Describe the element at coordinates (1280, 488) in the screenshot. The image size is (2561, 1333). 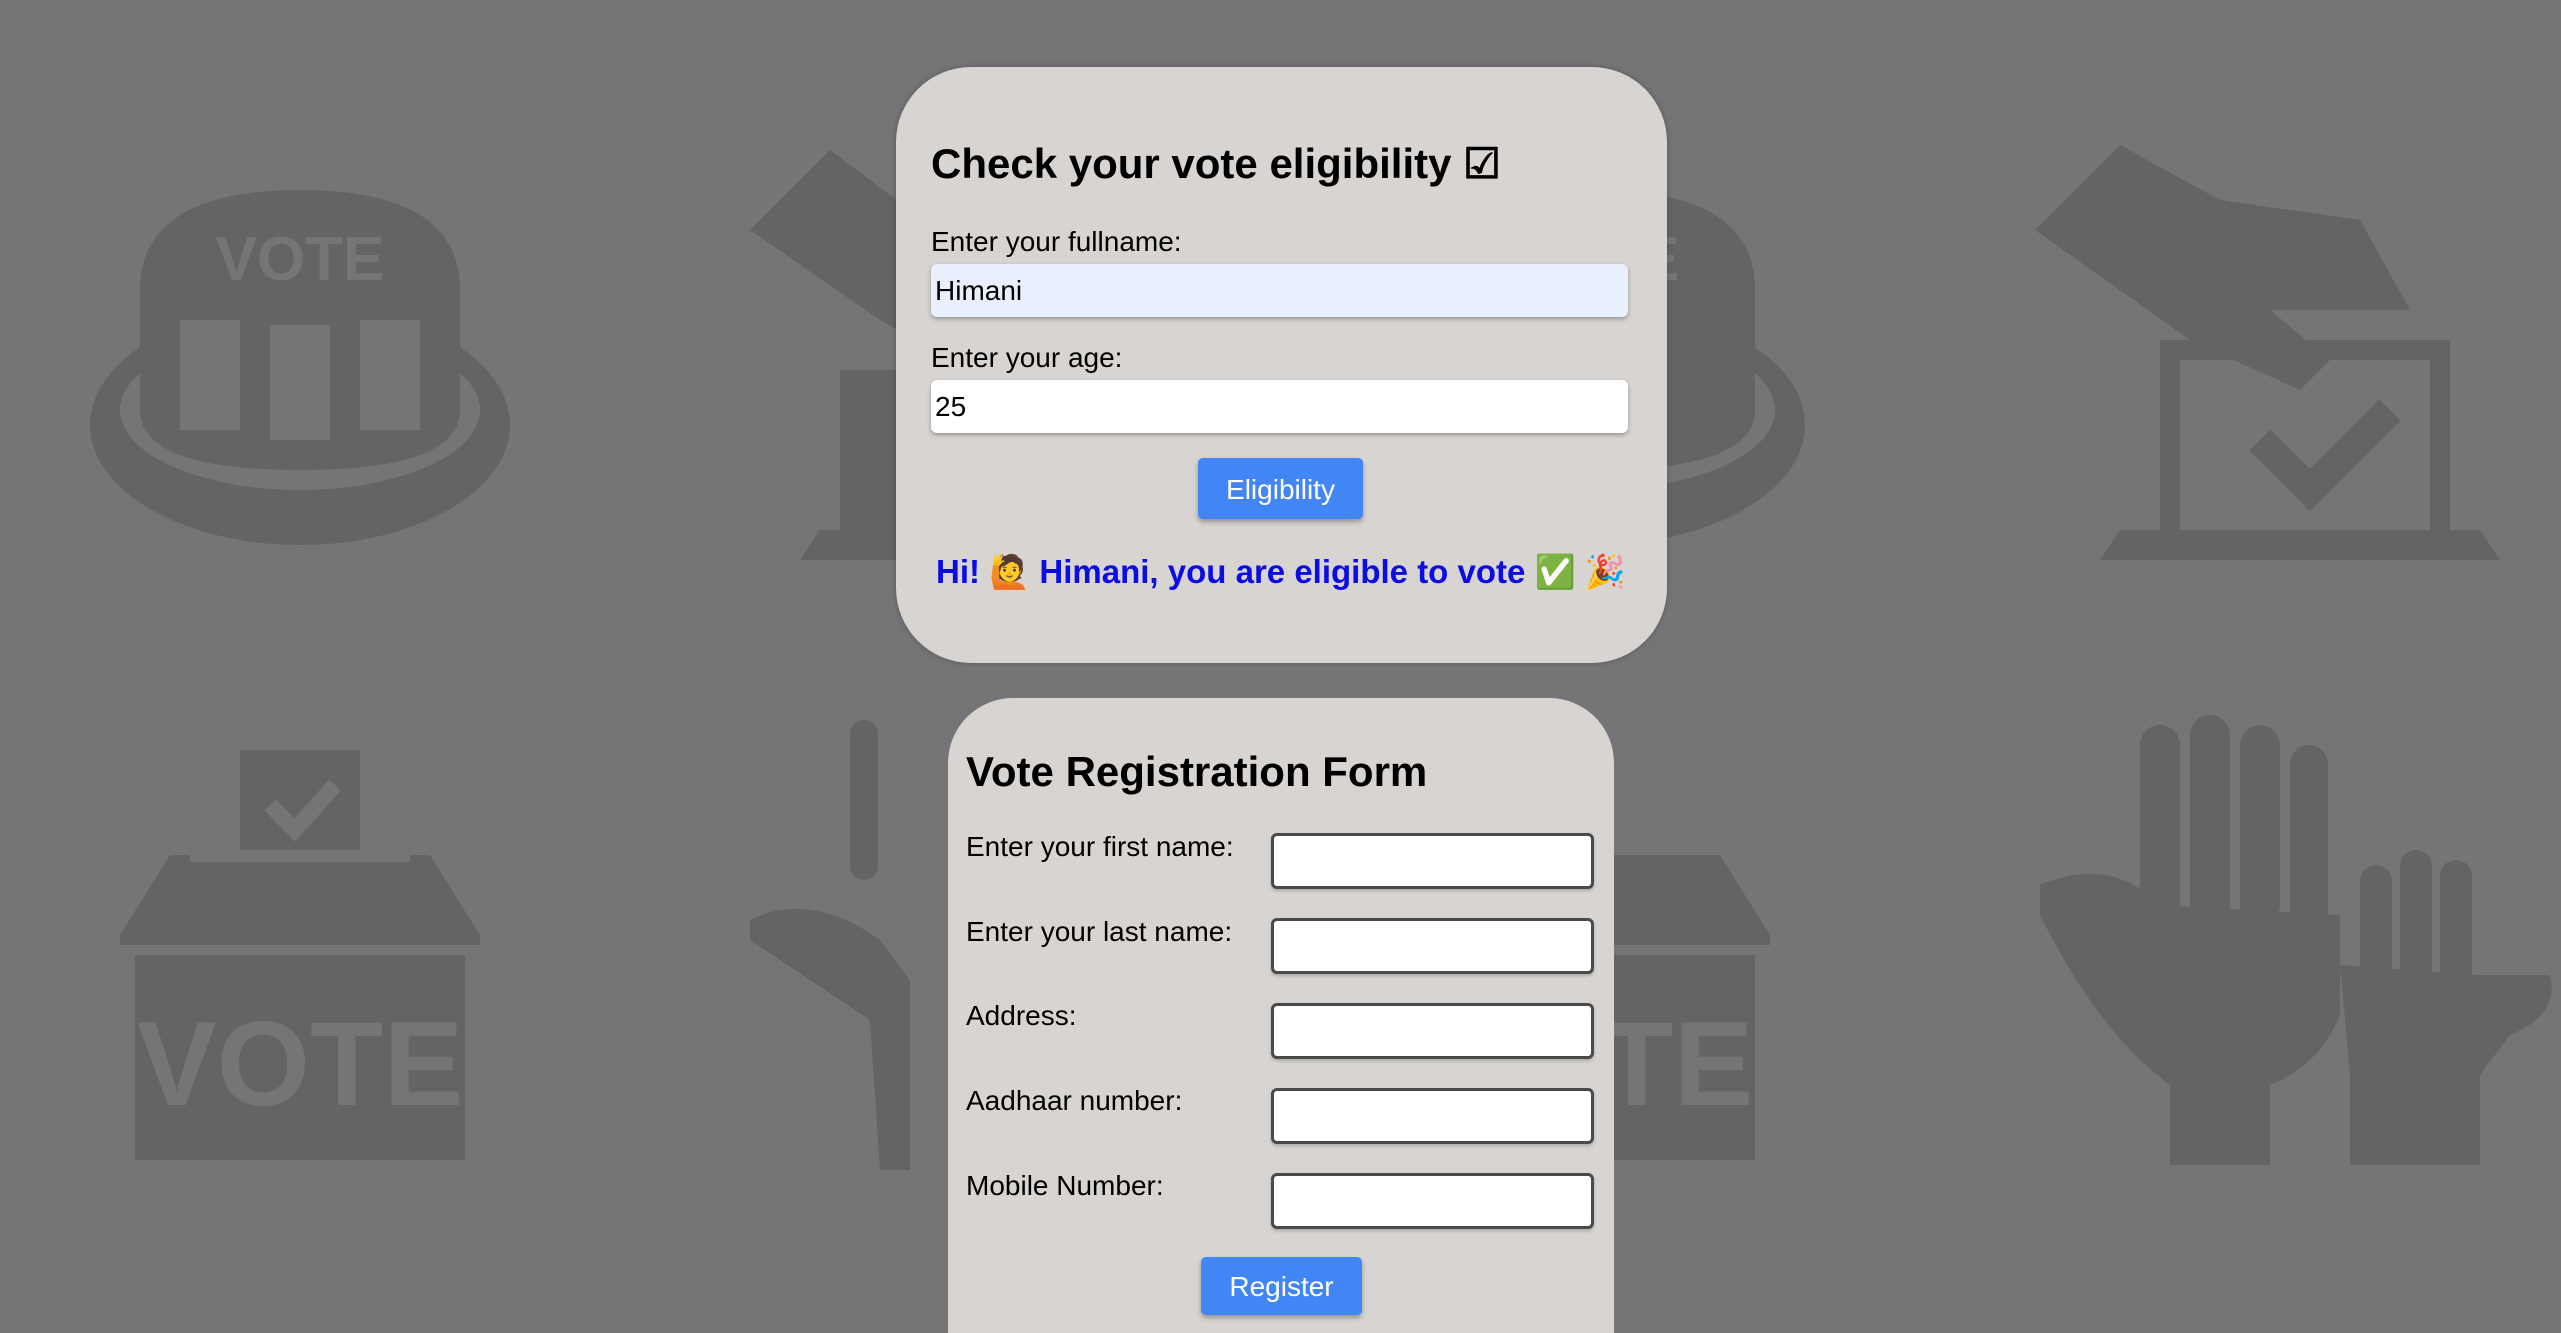
I see `eligibility-button: Eligibility` at that location.